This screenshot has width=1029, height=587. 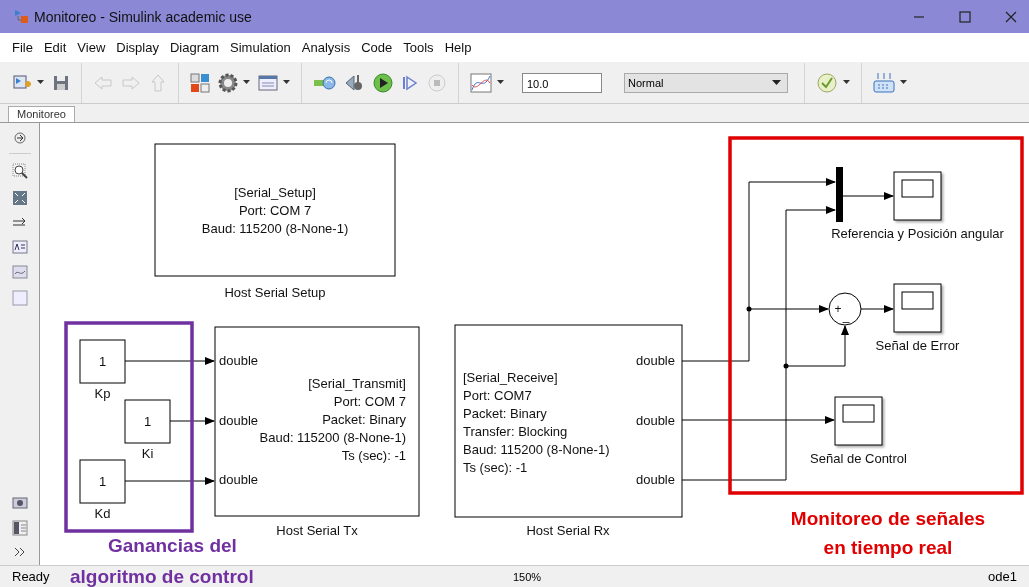 I want to click on menu-item: Diagram, so click(x=194, y=47).